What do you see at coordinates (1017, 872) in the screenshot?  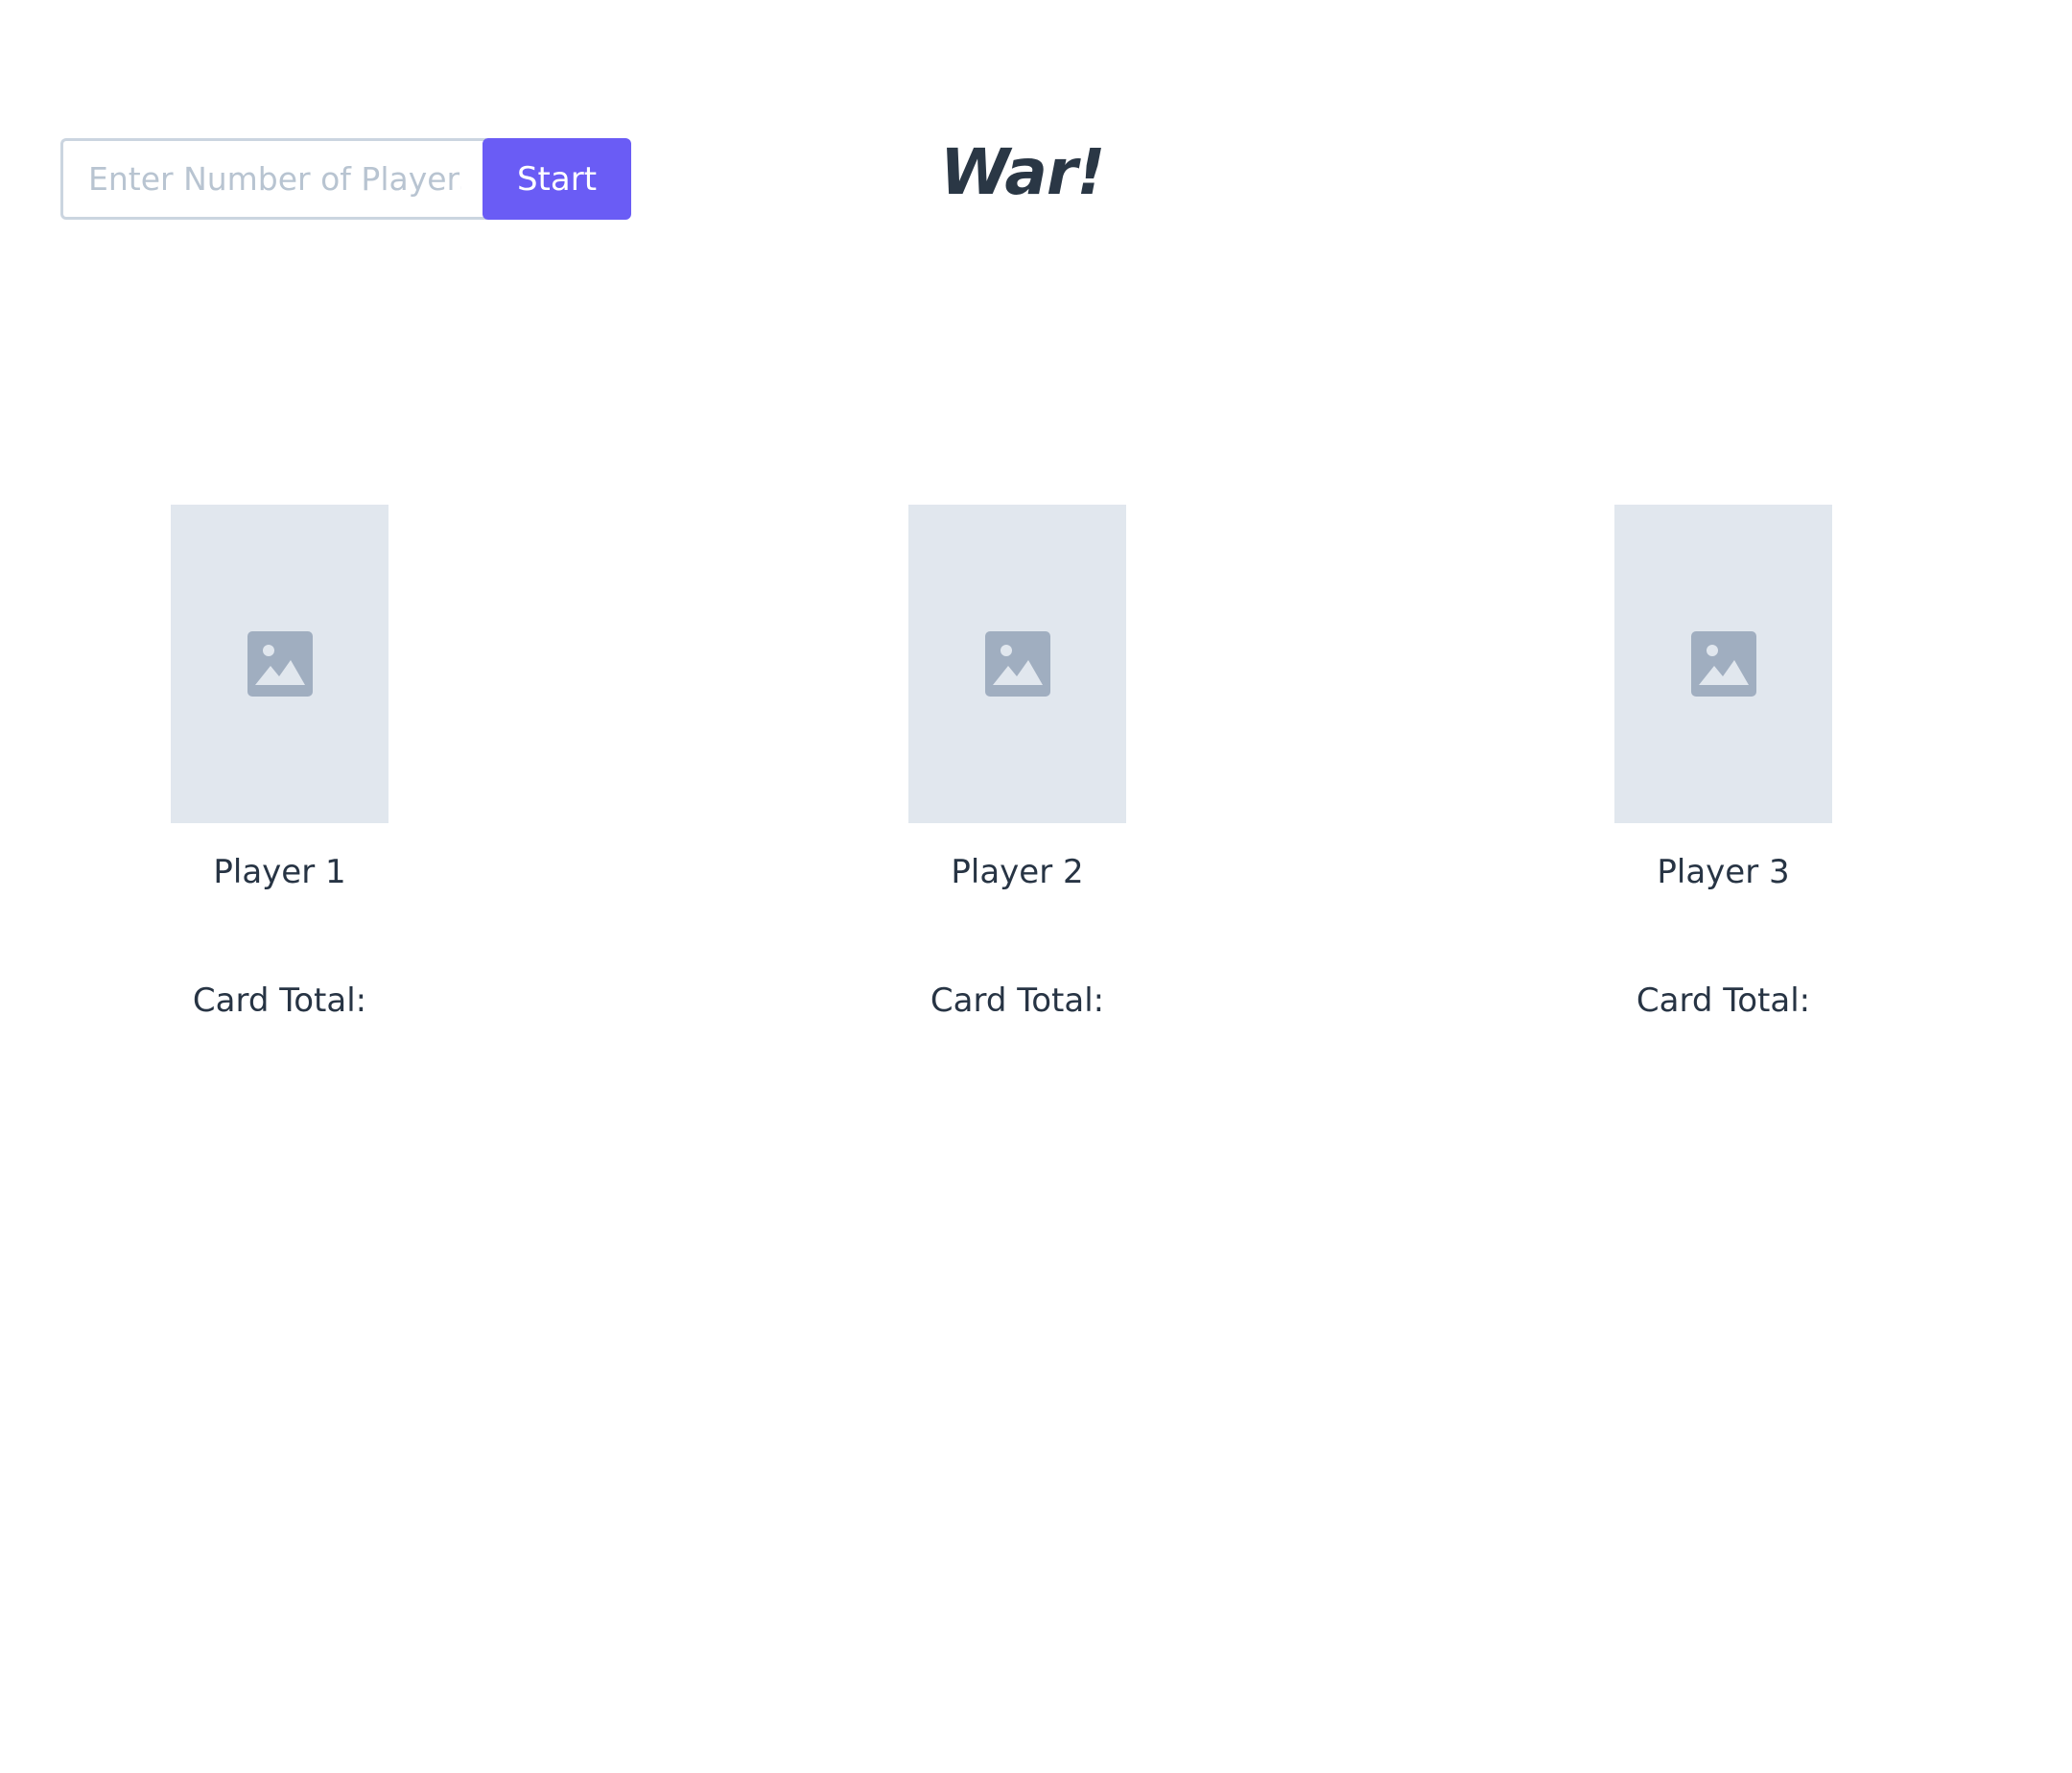 I see `player-name: Player 2` at bounding box center [1017, 872].